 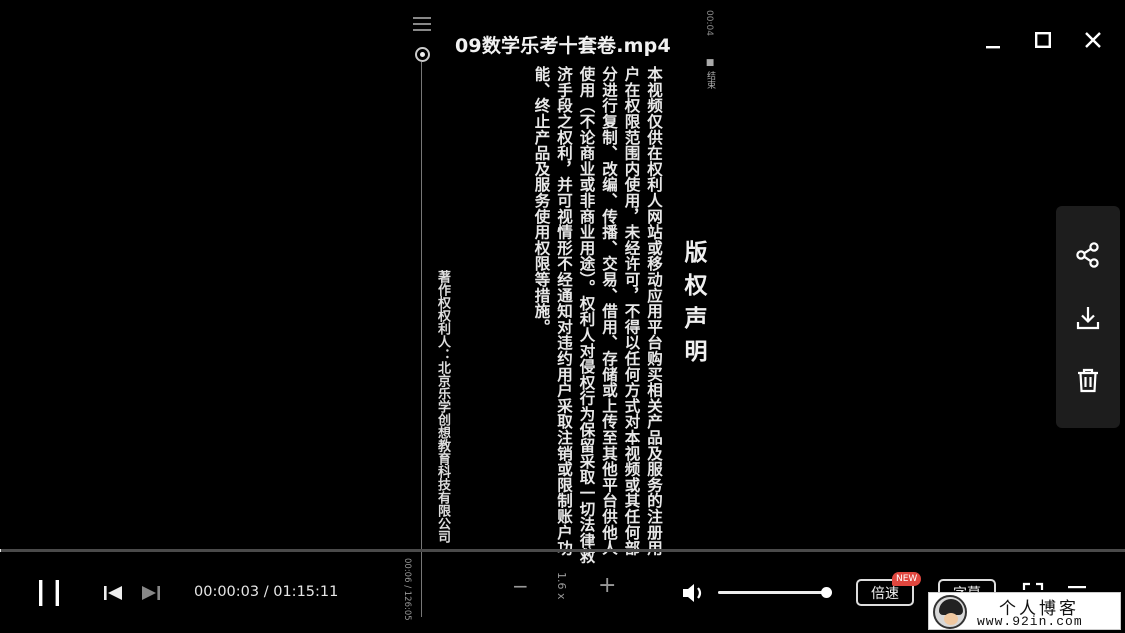 I want to click on volume-slider, so click(x=775, y=592).